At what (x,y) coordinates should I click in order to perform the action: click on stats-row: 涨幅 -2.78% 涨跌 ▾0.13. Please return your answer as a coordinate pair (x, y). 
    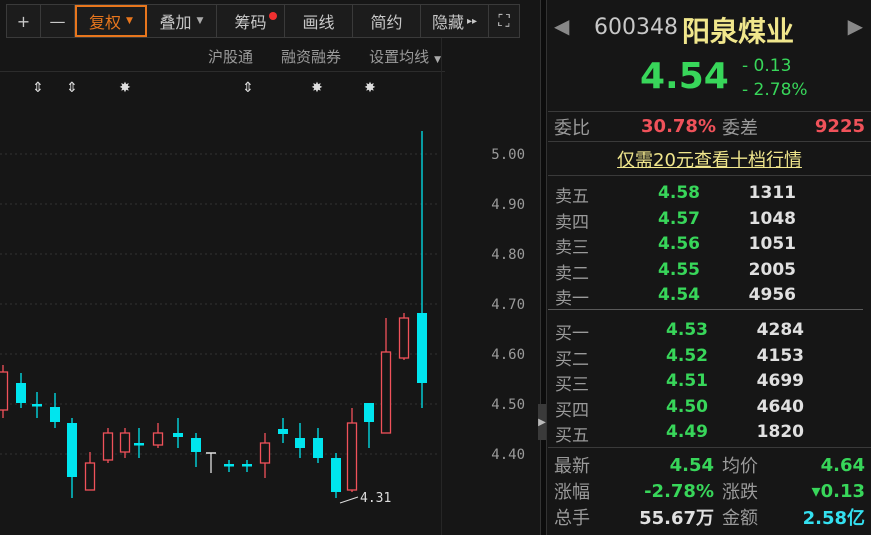
    Looking at the image, I should click on (709, 491).